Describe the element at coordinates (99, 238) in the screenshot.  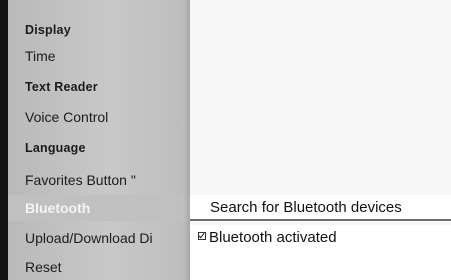
I see `menu-item-upload-download: Upload/Download Di` at that location.